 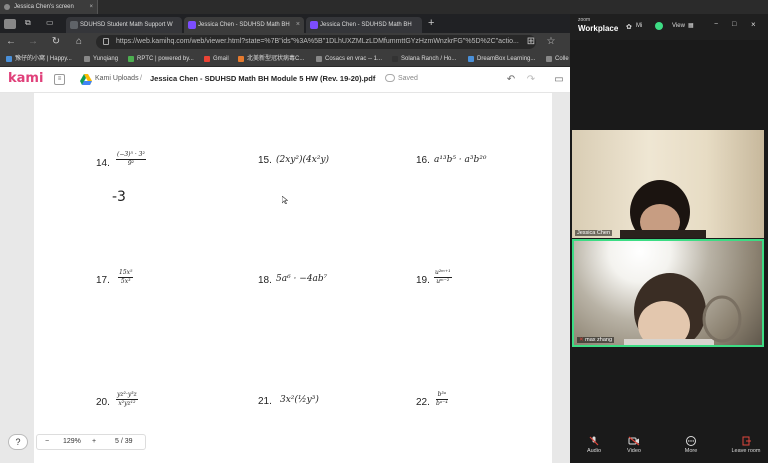 What do you see at coordinates (639, 26) in the screenshot?
I see `header-item: Mi` at bounding box center [639, 26].